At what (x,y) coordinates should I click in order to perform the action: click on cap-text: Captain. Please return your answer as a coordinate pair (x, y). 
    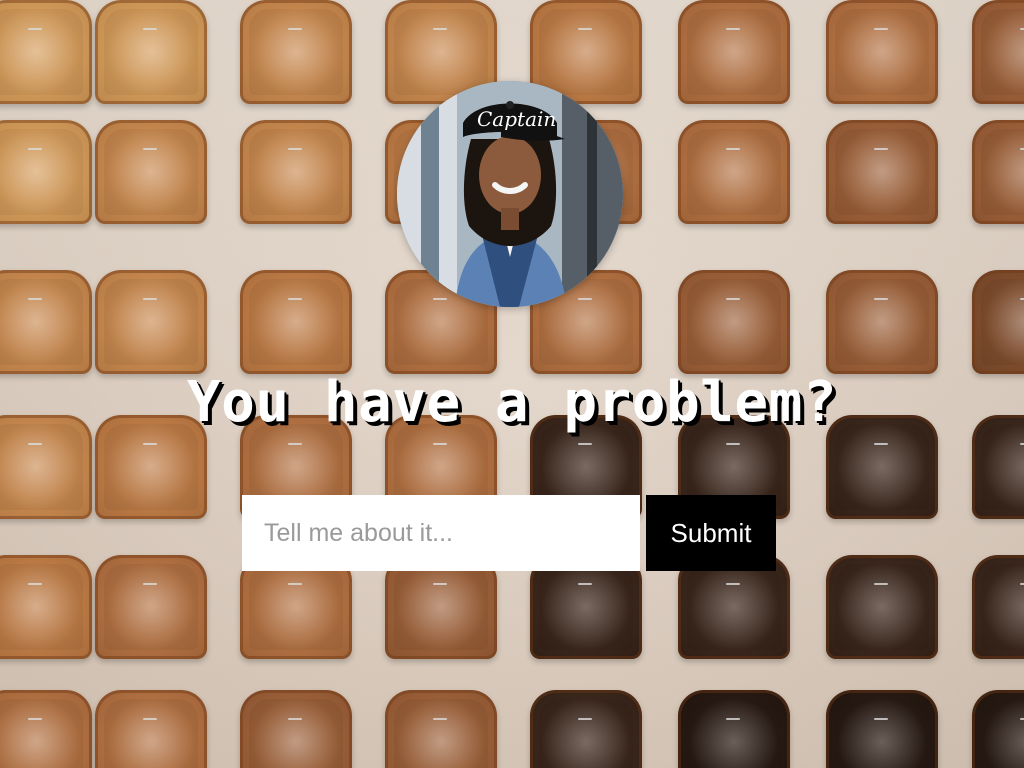
    Looking at the image, I should click on (516, 119).